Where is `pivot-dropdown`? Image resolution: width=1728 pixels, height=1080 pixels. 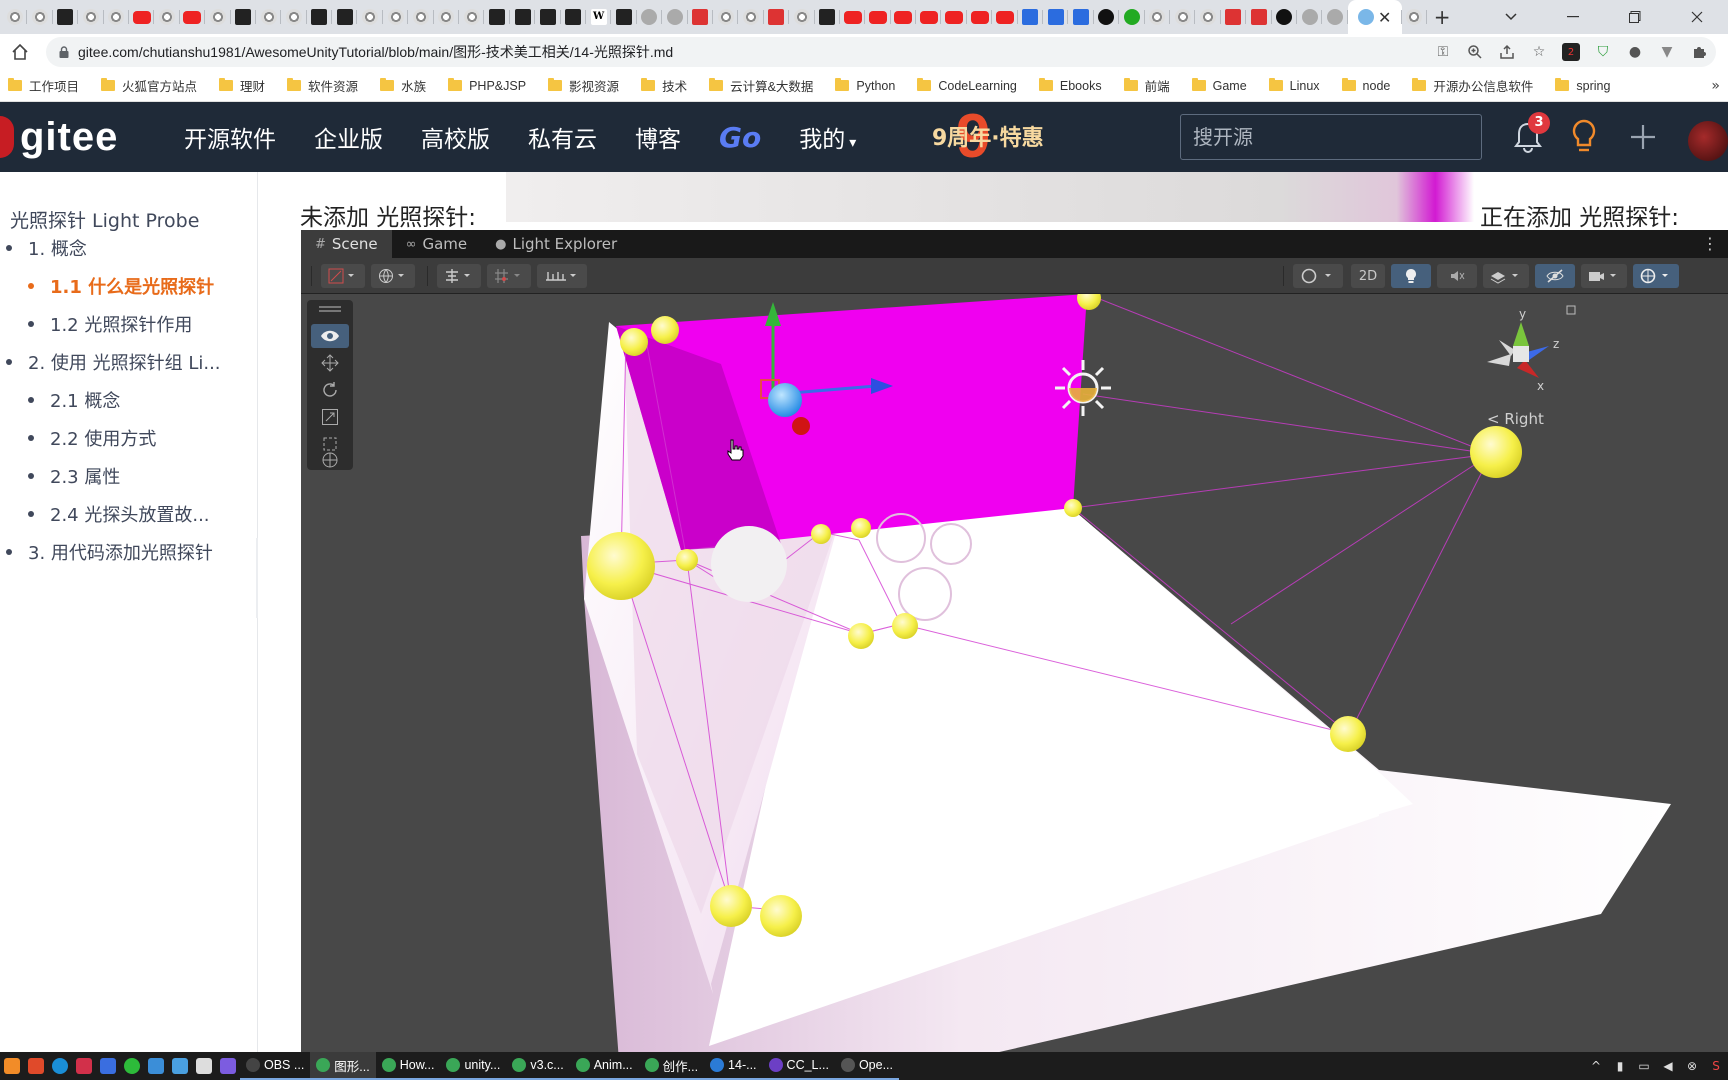
pivot-dropdown is located at coordinates (459, 276).